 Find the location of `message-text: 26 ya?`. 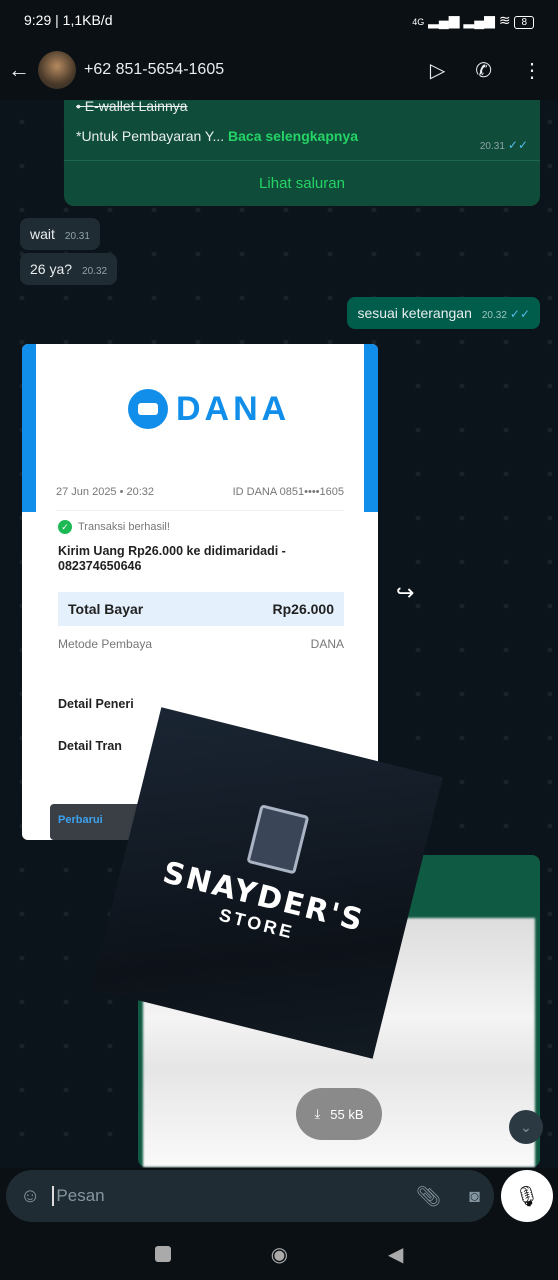

message-text: 26 ya? is located at coordinates (51, 269).